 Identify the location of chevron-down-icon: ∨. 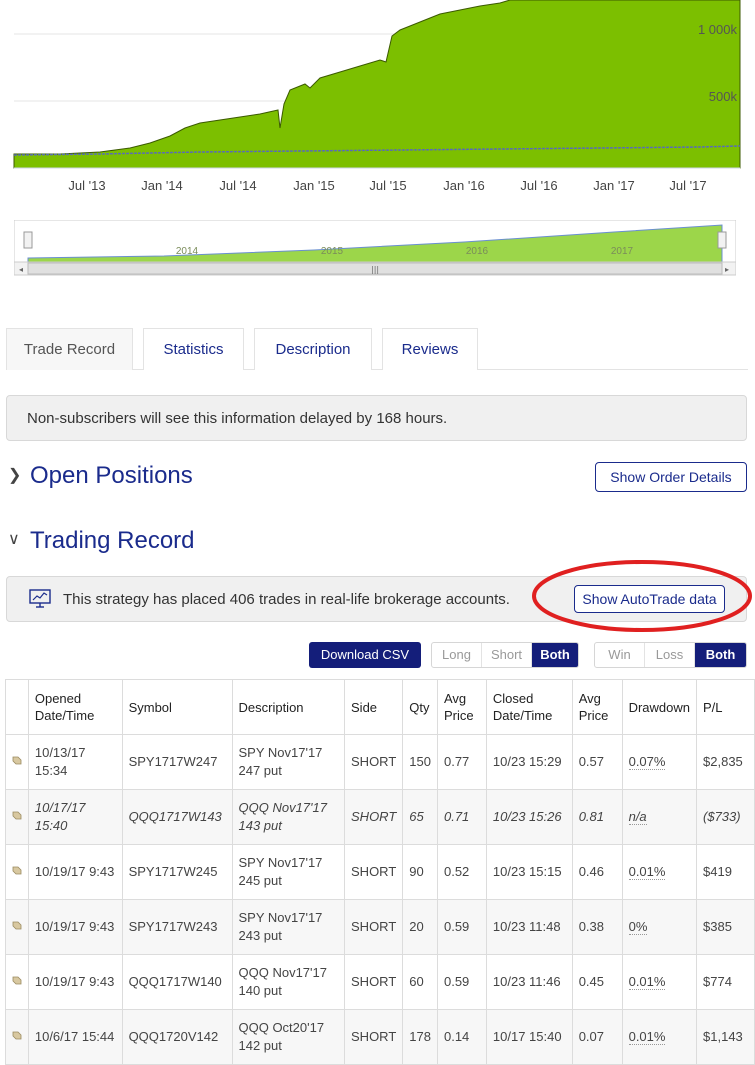
(19, 539).